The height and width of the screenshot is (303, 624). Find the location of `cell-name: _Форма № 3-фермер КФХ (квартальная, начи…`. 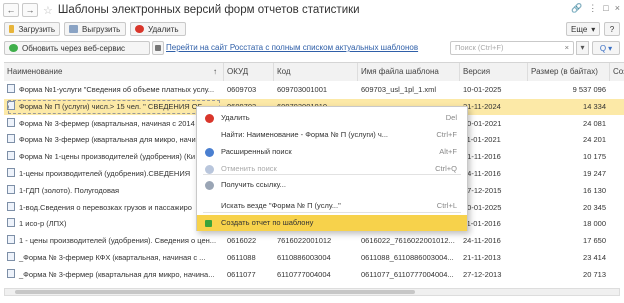

cell-name: _Форма № 3-фермер КФХ (квартальная, начи… is located at coordinates (114, 258).